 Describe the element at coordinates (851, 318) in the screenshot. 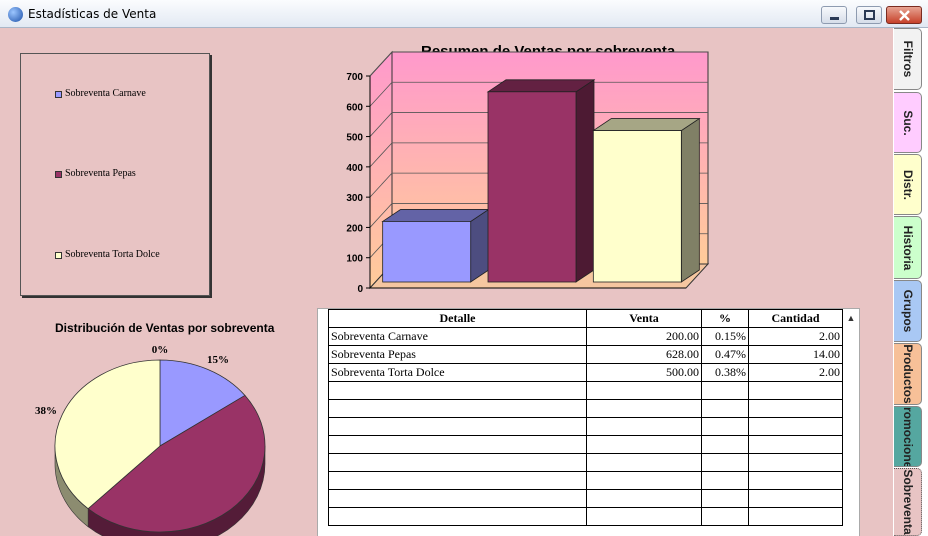

I see `scroll-up-arrow-icon: ▲` at that location.